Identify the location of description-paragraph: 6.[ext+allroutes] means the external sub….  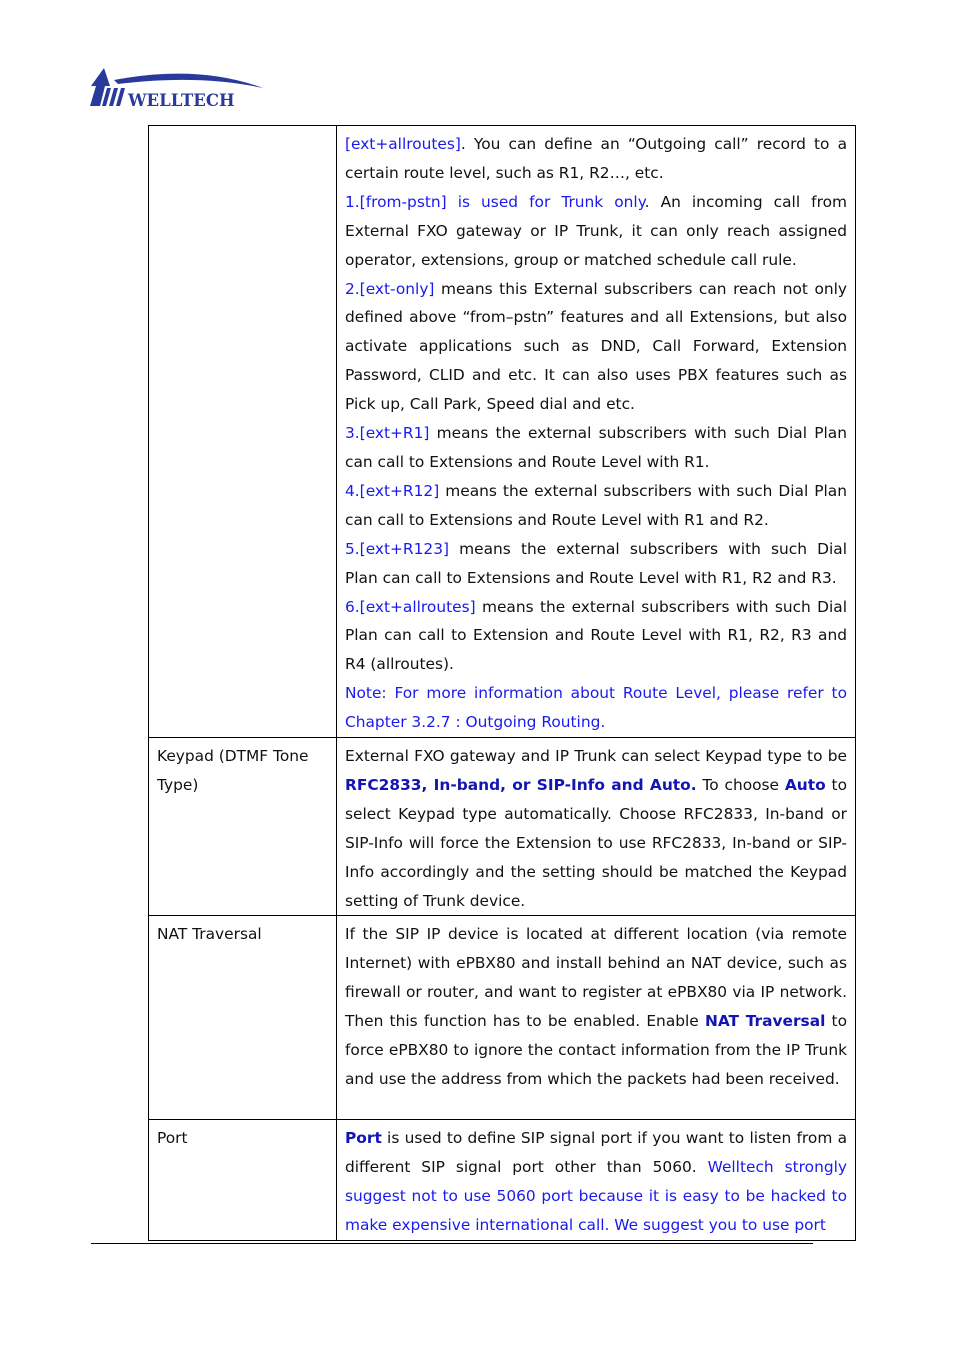
(596, 636).